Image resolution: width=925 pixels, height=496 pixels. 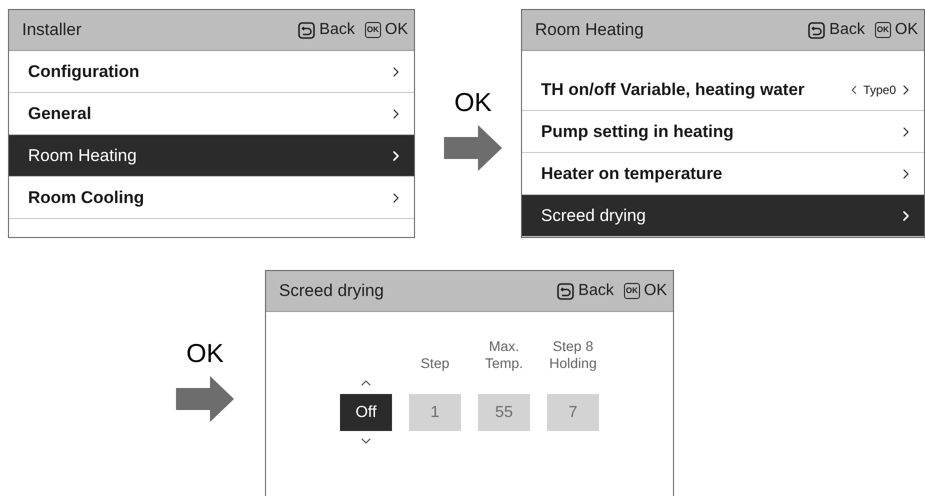 What do you see at coordinates (366, 412) in the screenshot?
I see `value-box: Off` at bounding box center [366, 412].